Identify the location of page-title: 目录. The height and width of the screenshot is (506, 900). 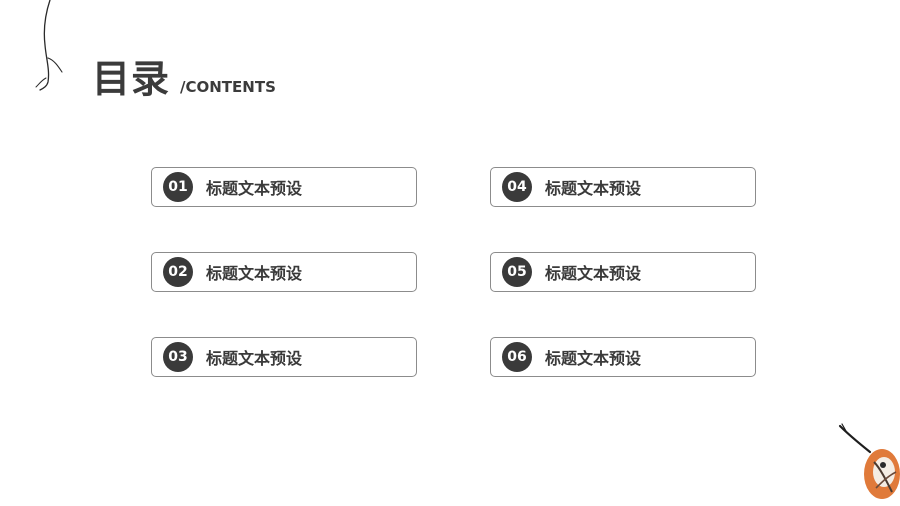
(131, 79).